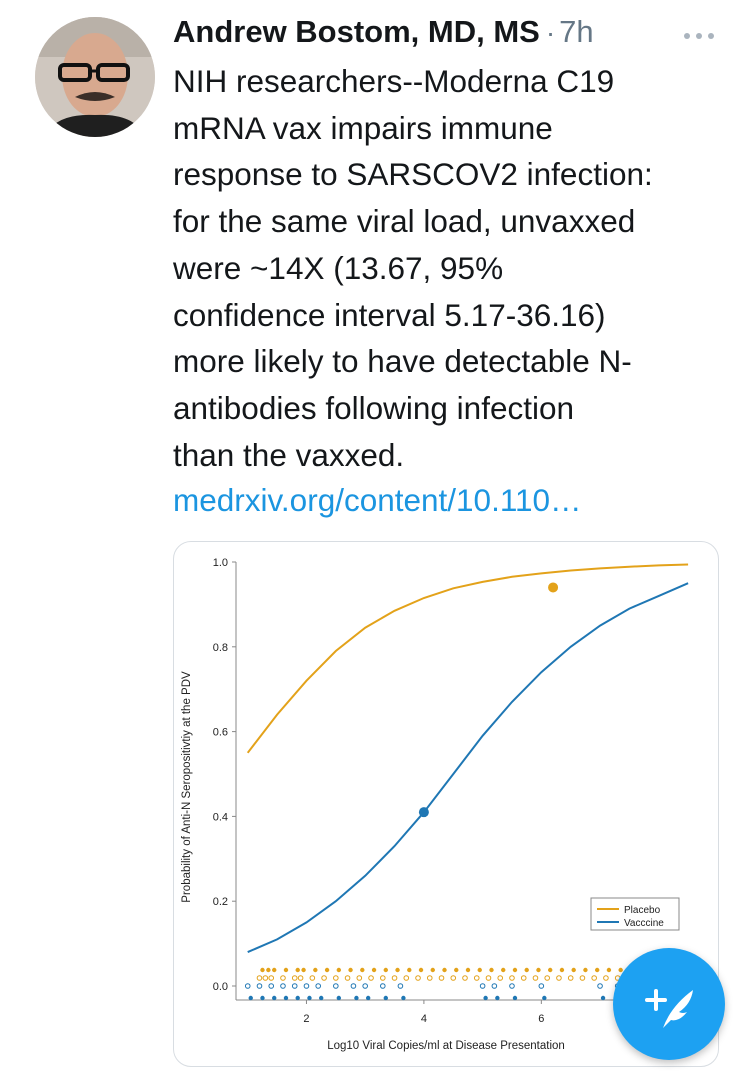  I want to click on chart-legend: Placebo Vacccine, so click(635, 914).